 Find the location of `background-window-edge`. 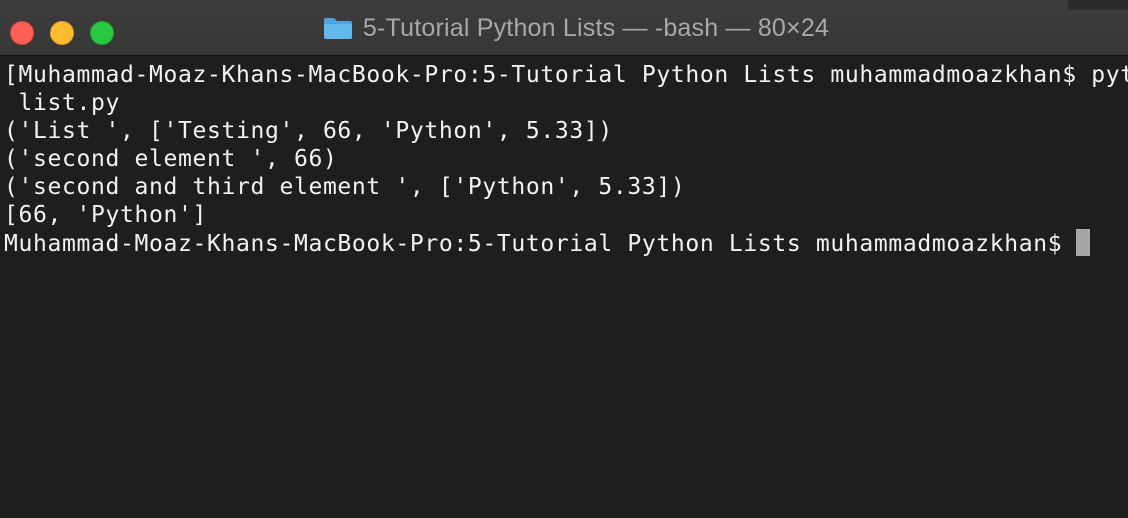

background-window-edge is located at coordinates (1098, 5).